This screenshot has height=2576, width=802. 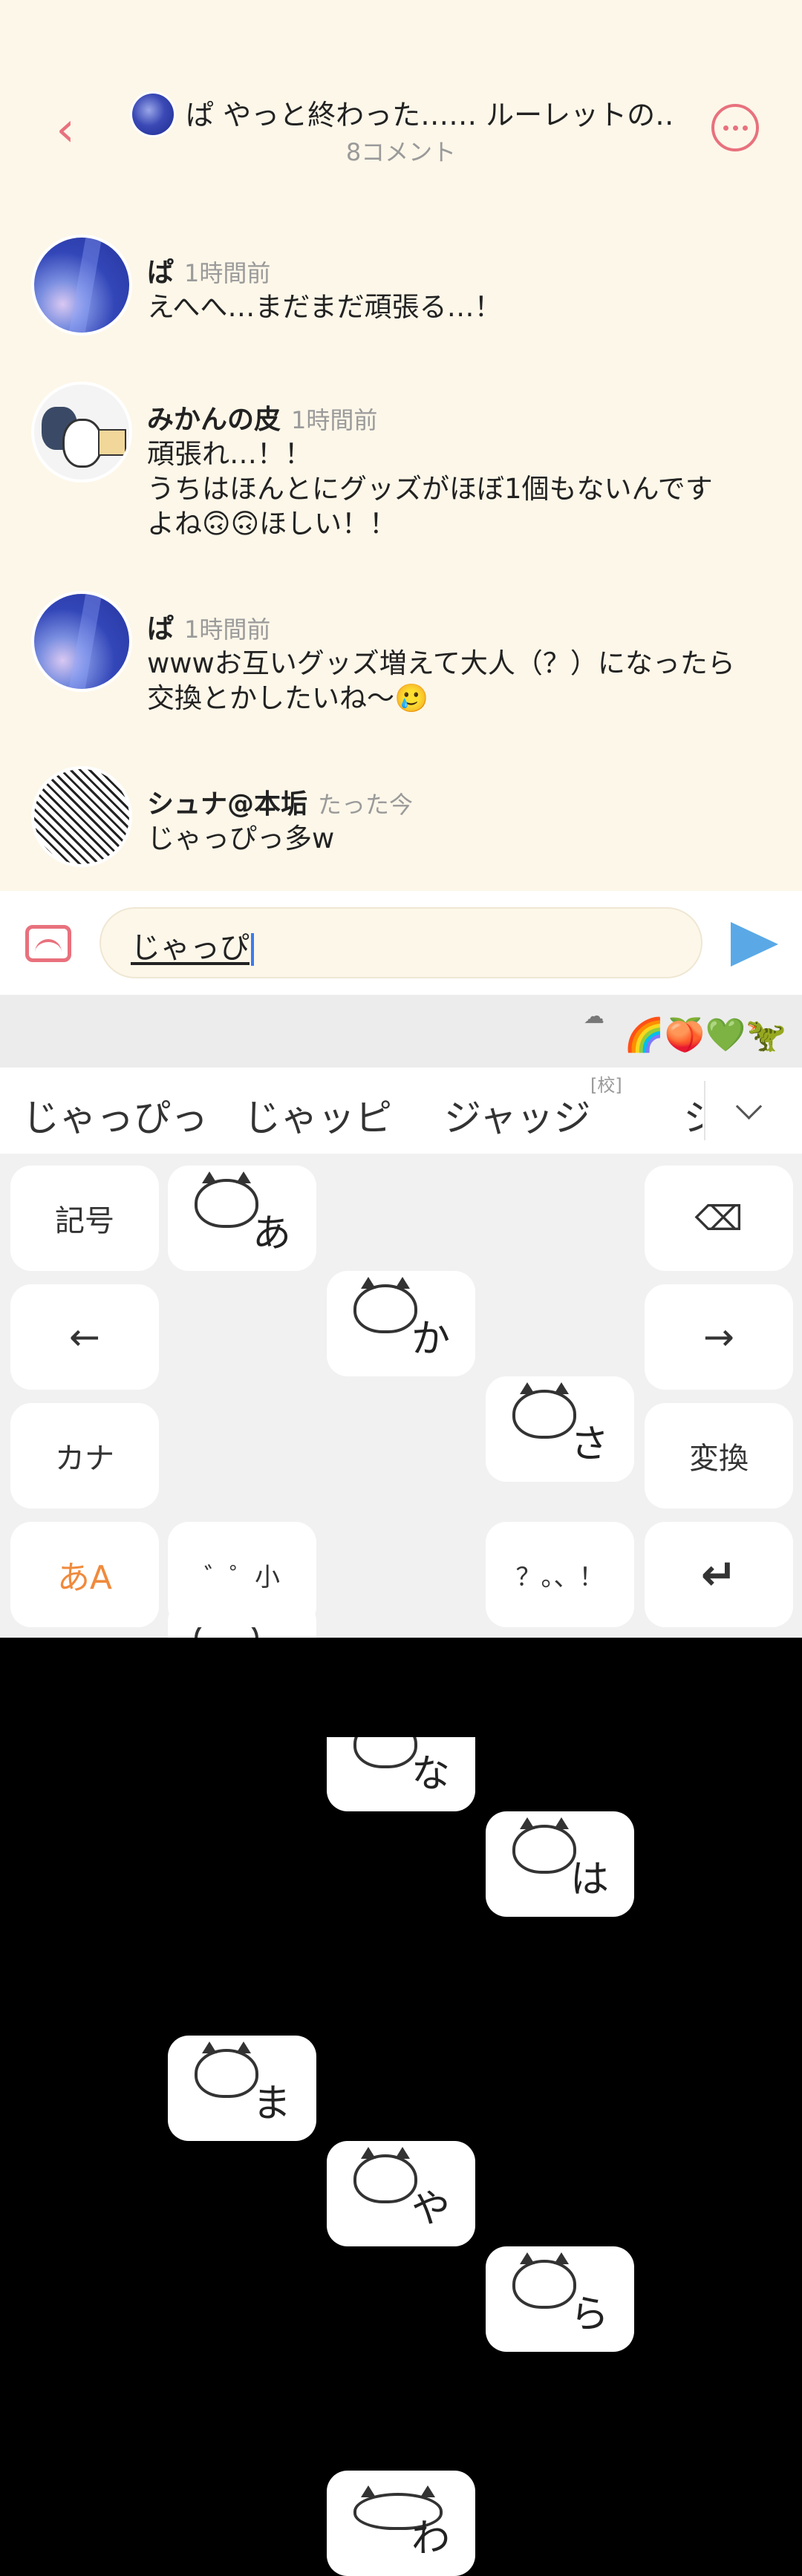 I want to click on arrow-right-icon: →, so click(x=718, y=1337).